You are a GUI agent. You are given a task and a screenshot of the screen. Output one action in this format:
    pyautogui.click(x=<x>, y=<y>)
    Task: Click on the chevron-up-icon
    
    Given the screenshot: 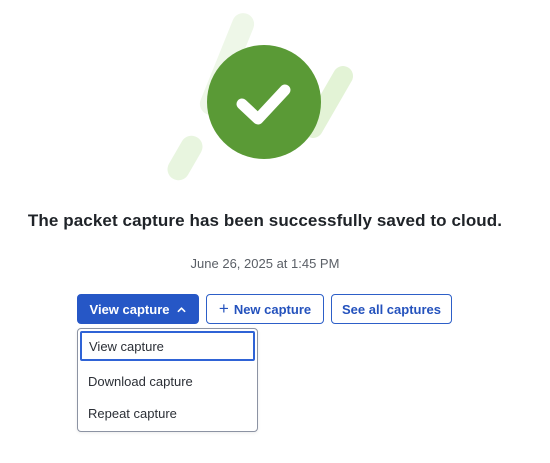 What is the action you would take?
    pyautogui.click(x=182, y=309)
    